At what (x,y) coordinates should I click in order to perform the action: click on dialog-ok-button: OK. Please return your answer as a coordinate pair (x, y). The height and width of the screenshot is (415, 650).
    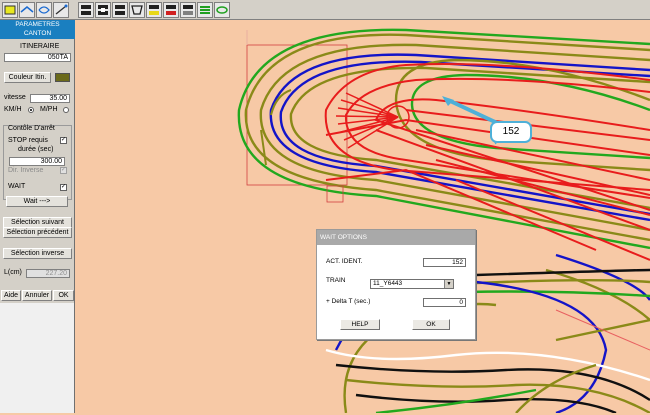
    Looking at the image, I should click on (431, 324).